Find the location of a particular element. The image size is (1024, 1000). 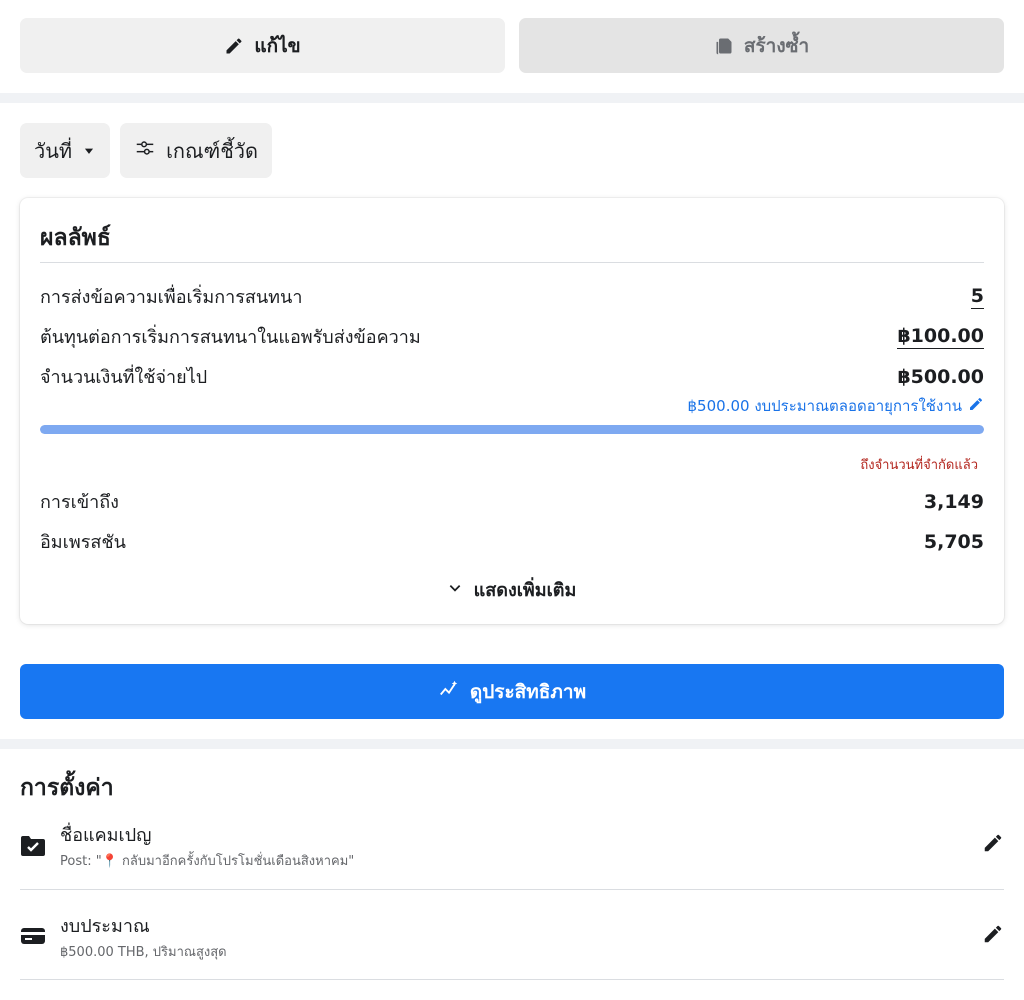

chevron-down-icon is located at coordinates (455, 589).